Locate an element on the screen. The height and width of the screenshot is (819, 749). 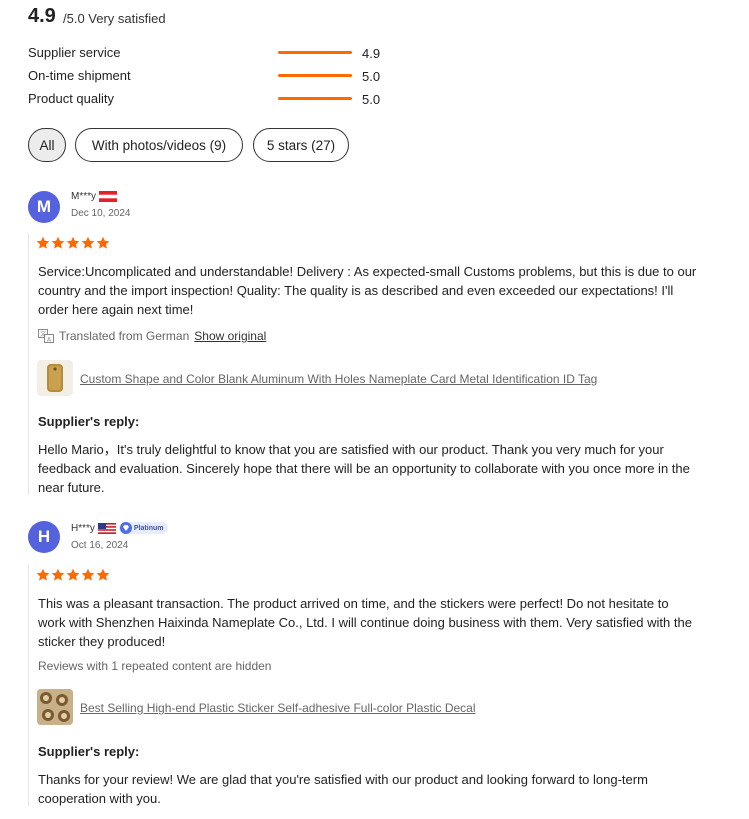
svg-text: 文 is located at coordinates (43, 334).